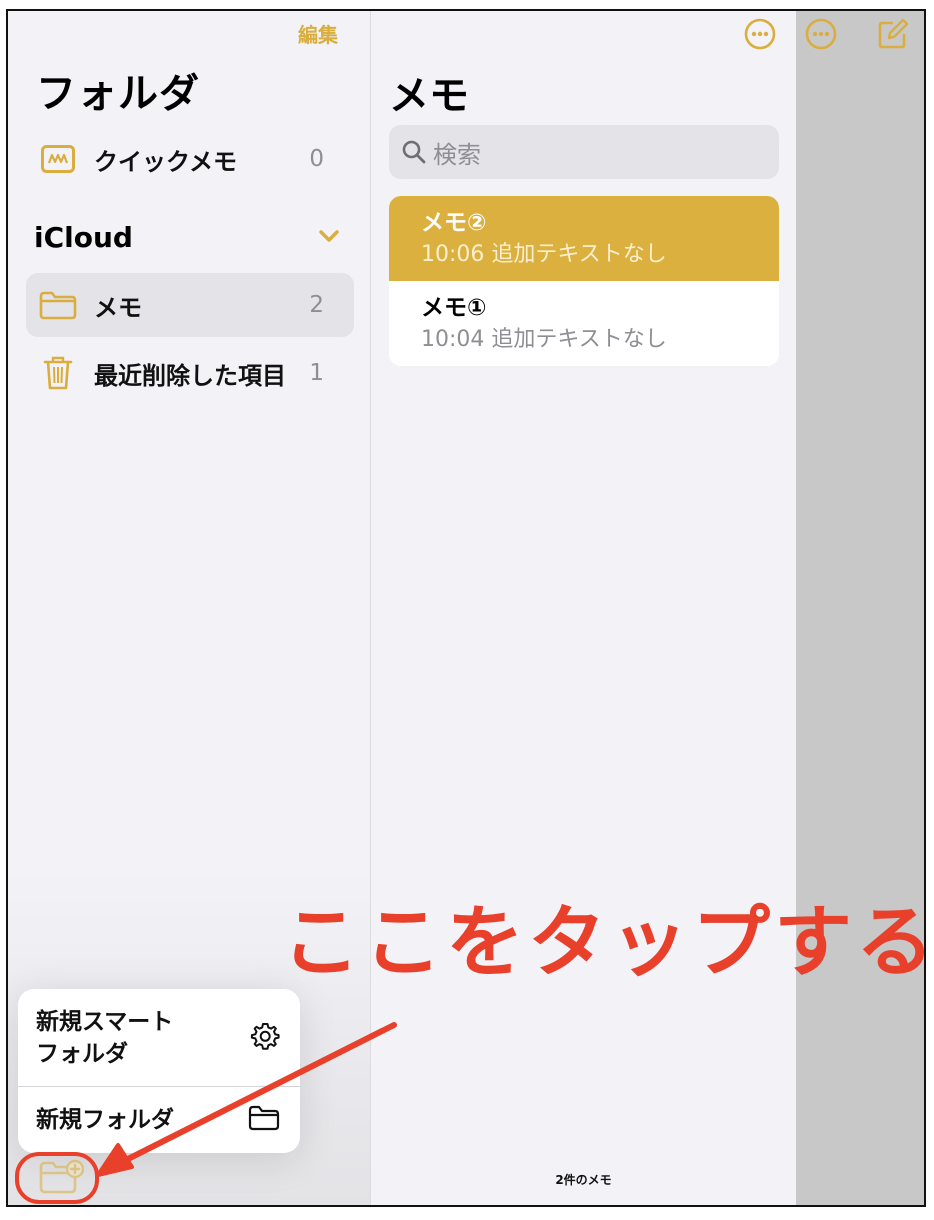 Image resolution: width=934 pixels, height=1220 pixels. What do you see at coordinates (329, 237) in the screenshot?
I see `chevron-down-icon` at bounding box center [329, 237].